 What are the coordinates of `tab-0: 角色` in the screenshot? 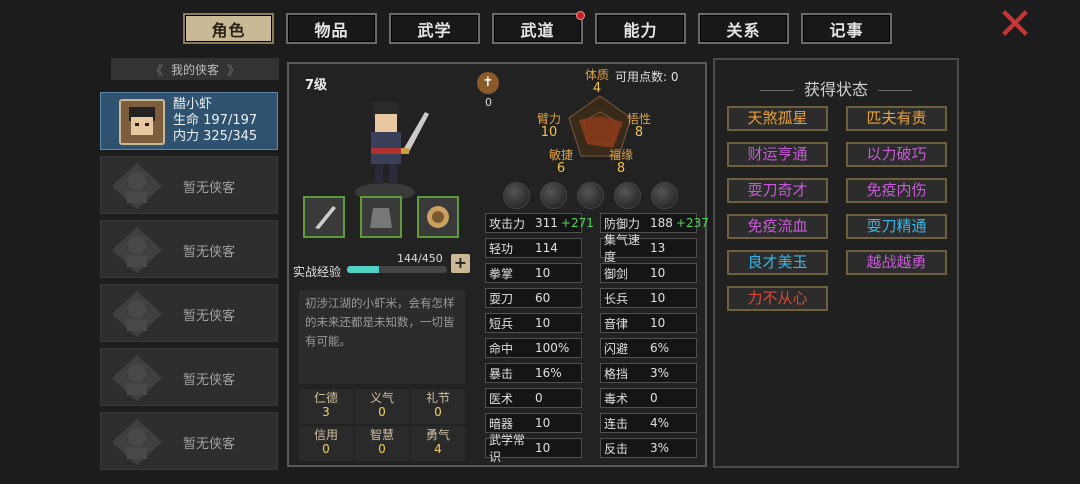 It's located at (228, 28).